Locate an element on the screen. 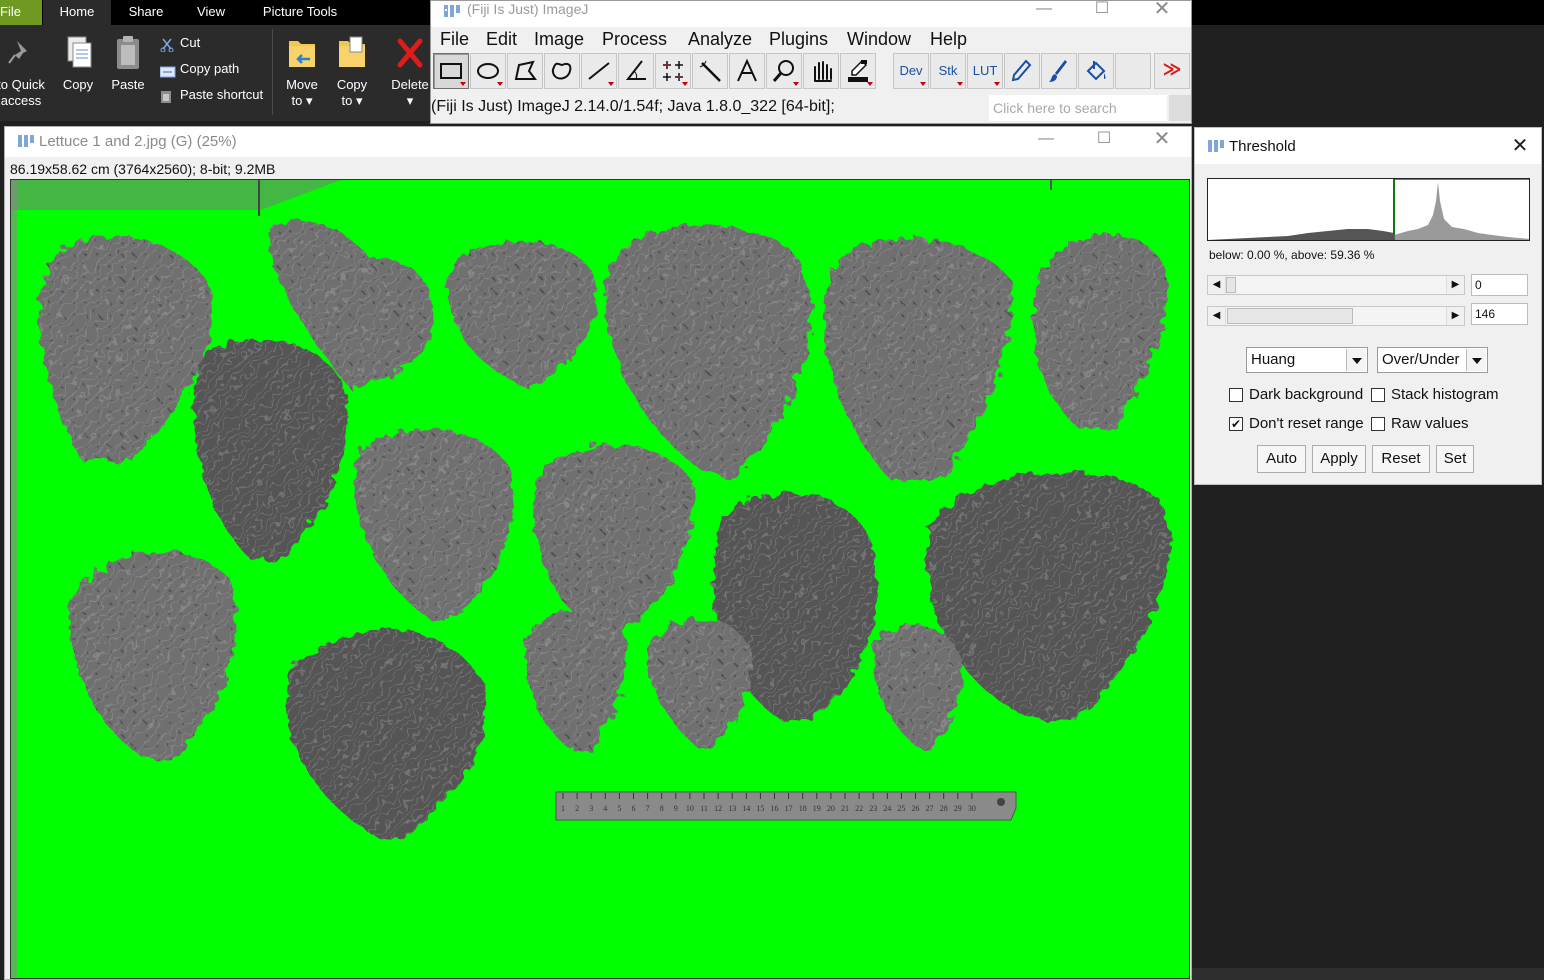 The width and height of the screenshot is (1544, 980). oval-tool is located at coordinates (488, 71).